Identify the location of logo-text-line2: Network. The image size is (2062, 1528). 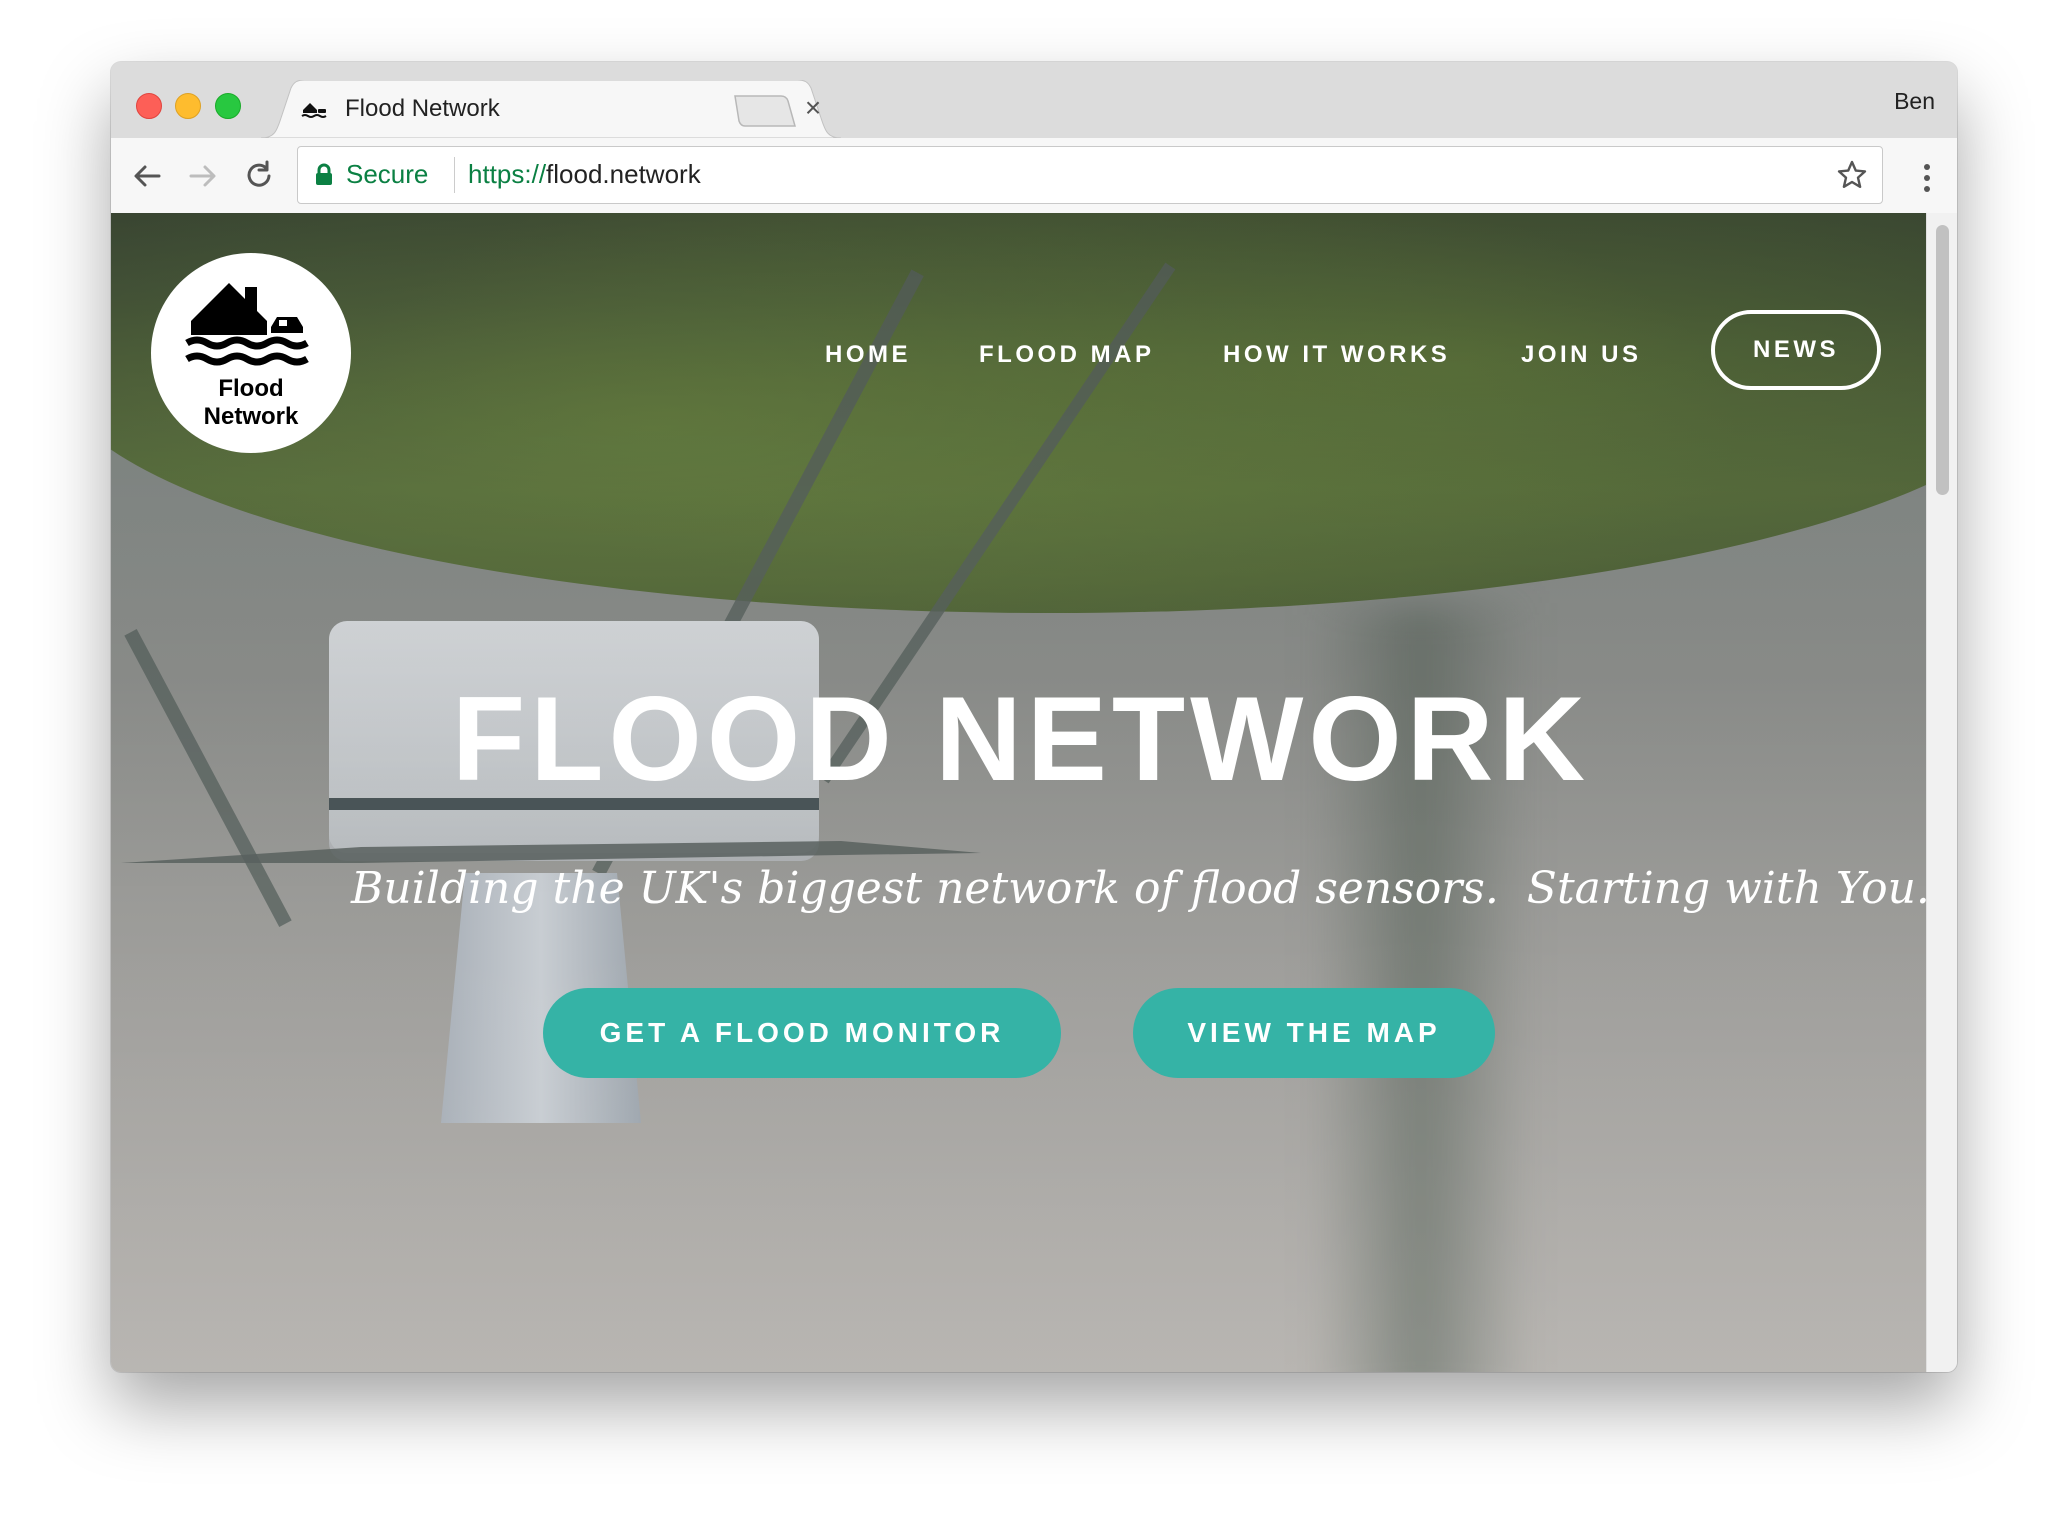
(251, 416).